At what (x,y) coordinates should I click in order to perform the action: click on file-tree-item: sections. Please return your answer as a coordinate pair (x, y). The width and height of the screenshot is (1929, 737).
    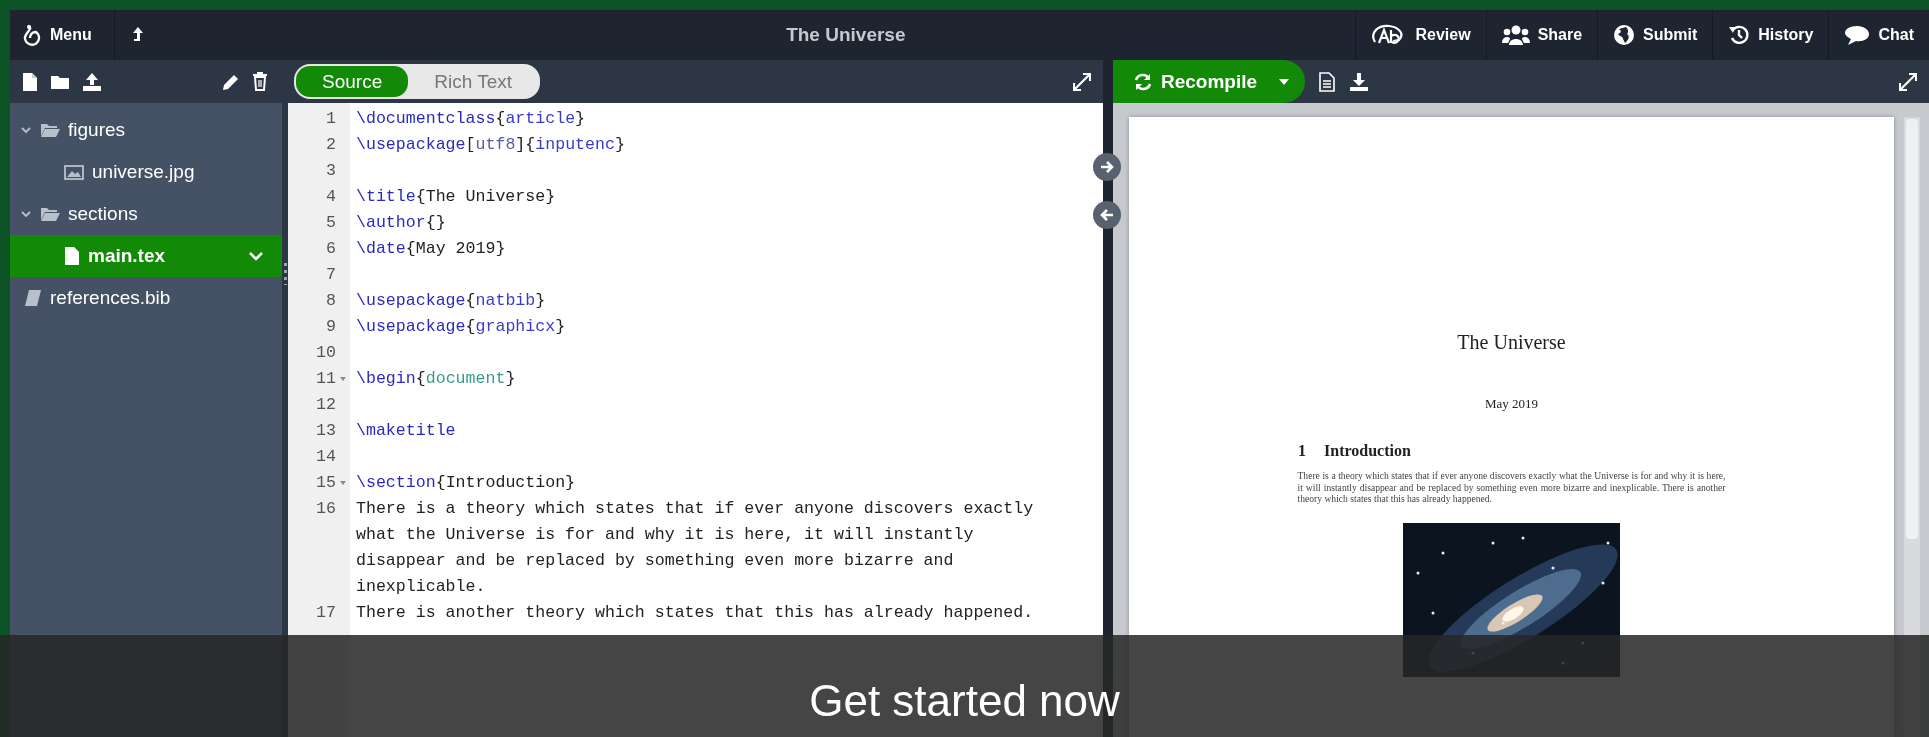
    Looking at the image, I should click on (146, 214).